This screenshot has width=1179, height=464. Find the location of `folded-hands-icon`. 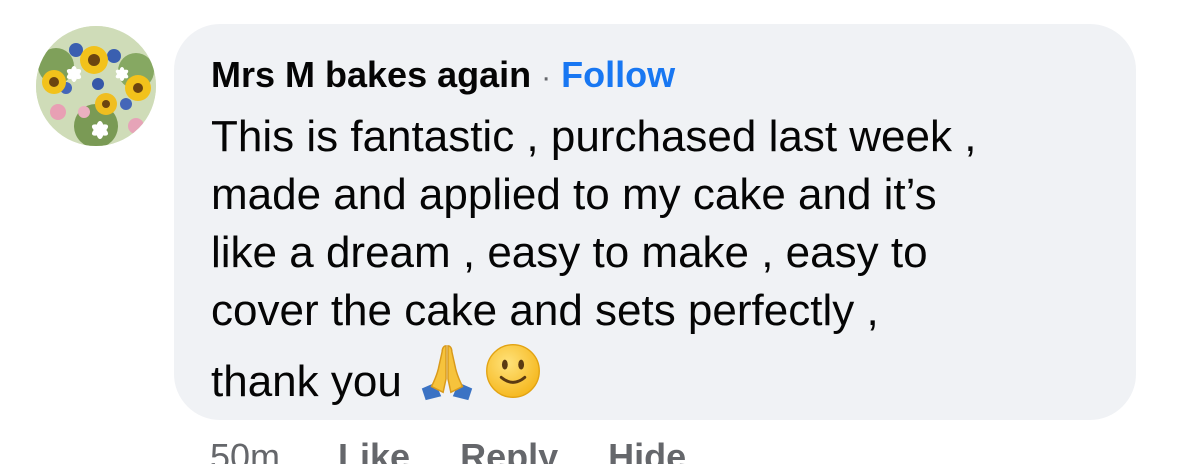

folded-hands-icon is located at coordinates (446, 373).